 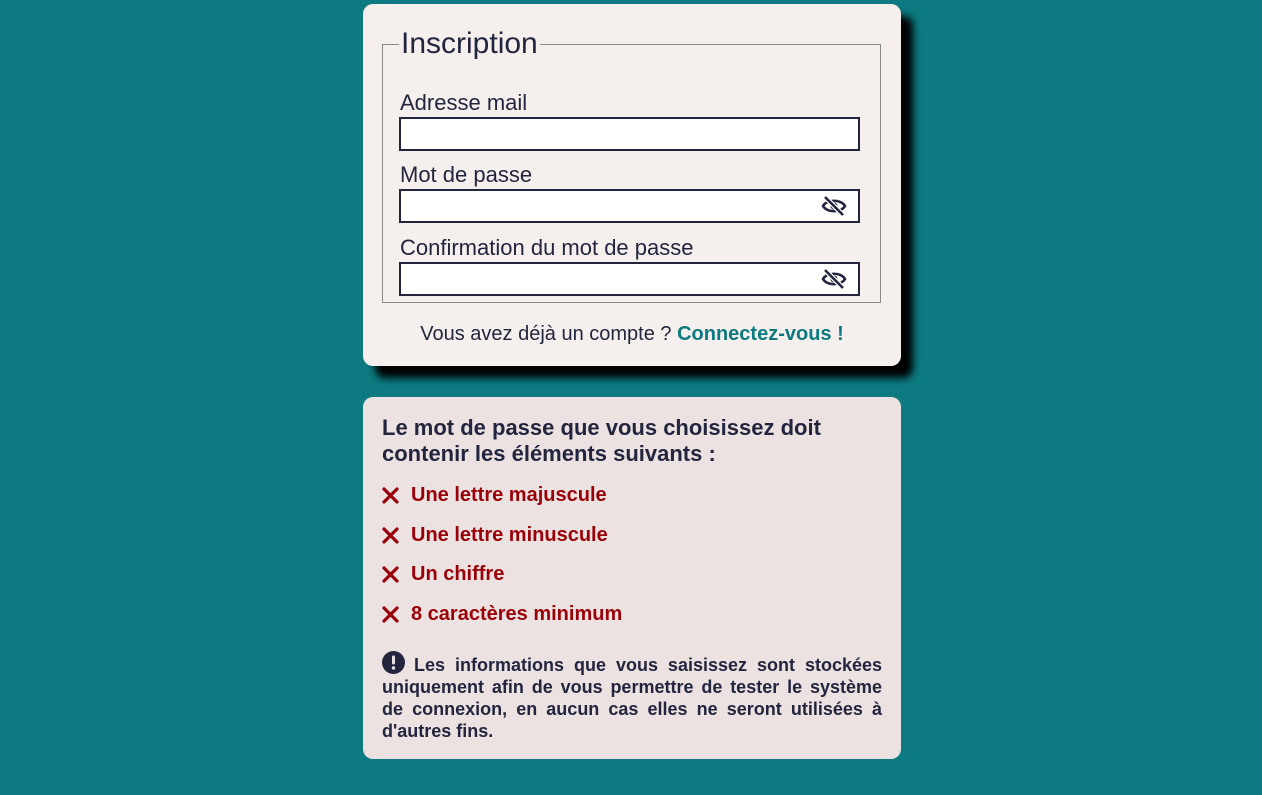 I want to click on email-field, so click(x=629, y=134).